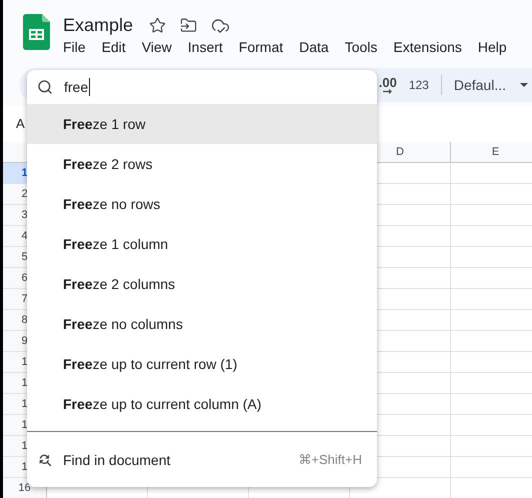 The height and width of the screenshot is (498, 532). Describe the element at coordinates (524, 85) in the screenshot. I see `caret-icon` at that location.